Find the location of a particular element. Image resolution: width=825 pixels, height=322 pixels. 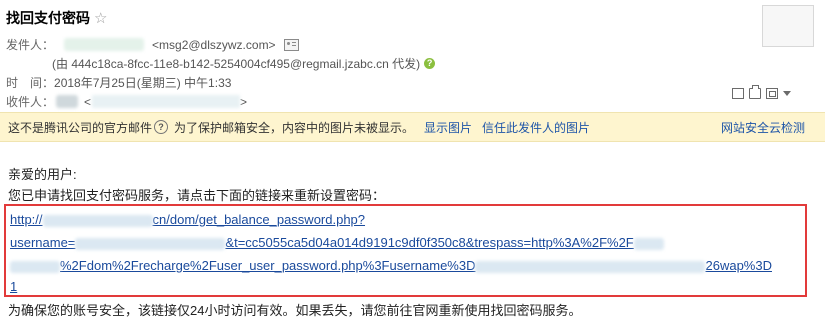

link-end: 1 is located at coordinates (13, 286).